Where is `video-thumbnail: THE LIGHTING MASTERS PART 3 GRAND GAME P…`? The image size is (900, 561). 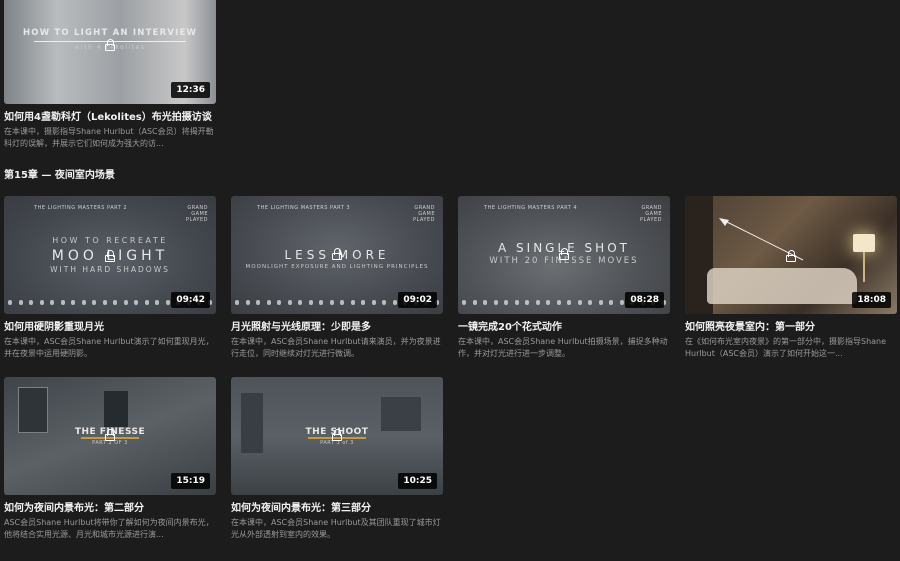 video-thumbnail: THE LIGHTING MASTERS PART 3 GRAND GAME P… is located at coordinates (337, 255).